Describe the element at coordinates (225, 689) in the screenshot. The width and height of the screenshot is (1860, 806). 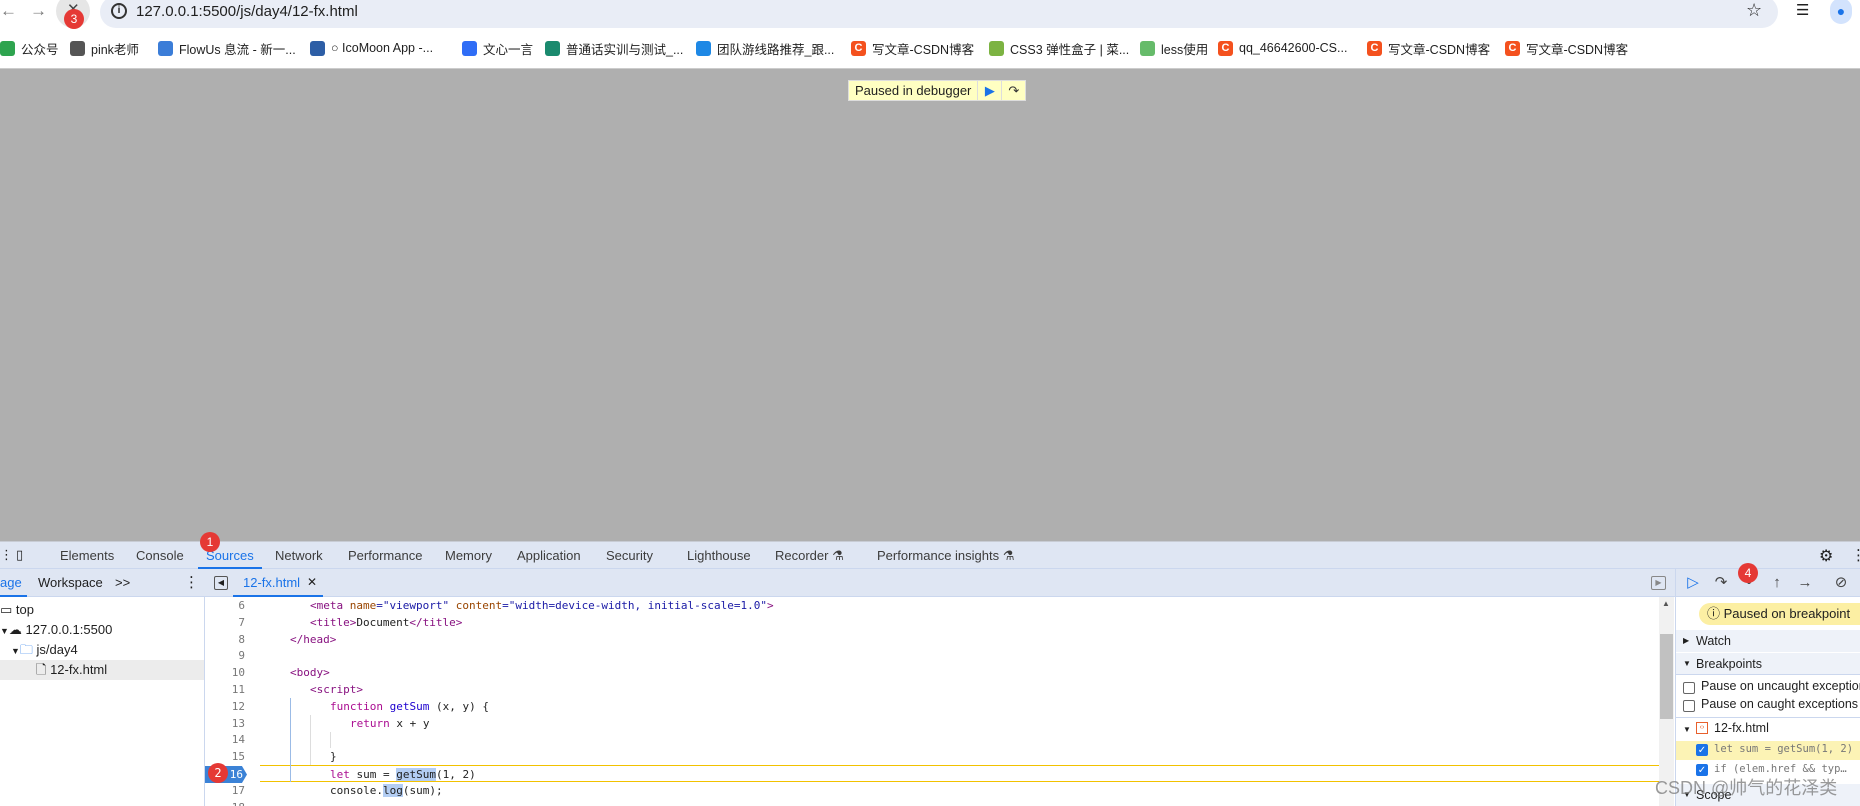
I see `line-number: 11` at that location.